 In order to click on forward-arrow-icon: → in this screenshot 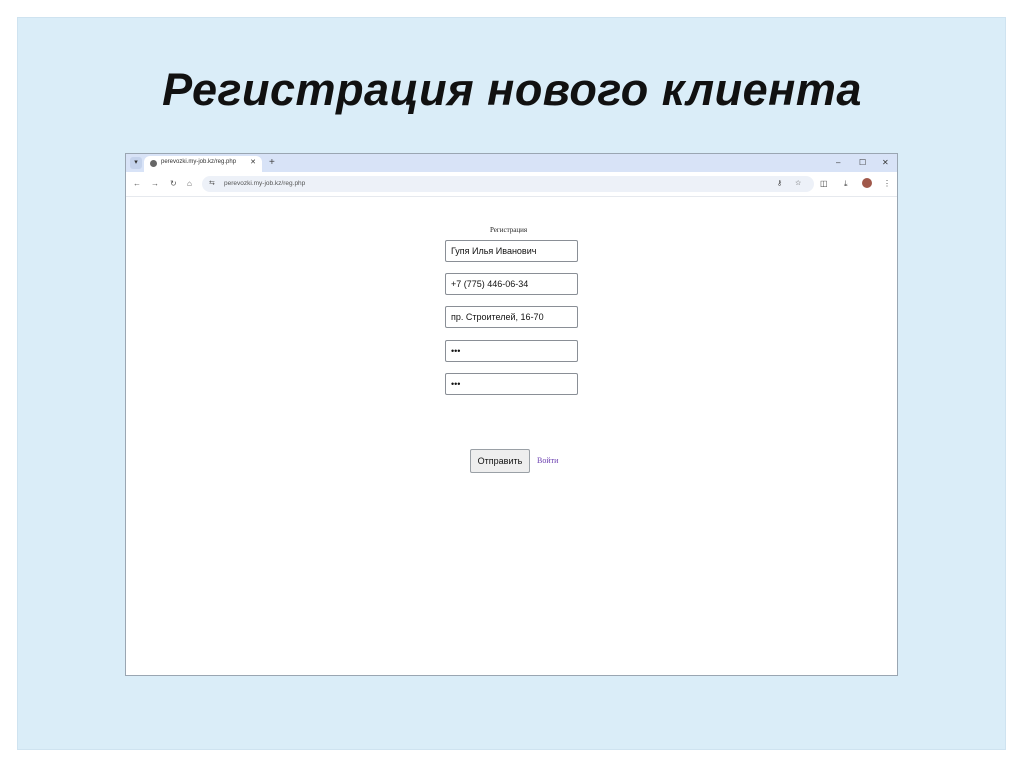, I will do `click(155, 184)`.